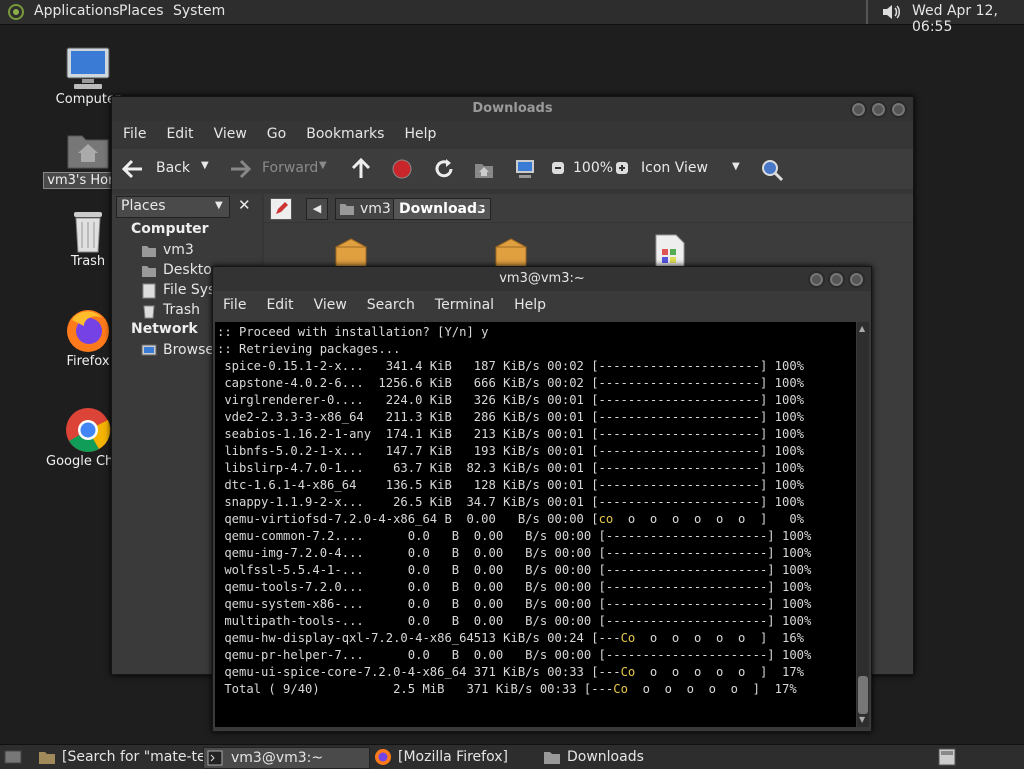  What do you see at coordinates (143, 206) in the screenshot?
I see `sidebar-selector-label: Places` at bounding box center [143, 206].